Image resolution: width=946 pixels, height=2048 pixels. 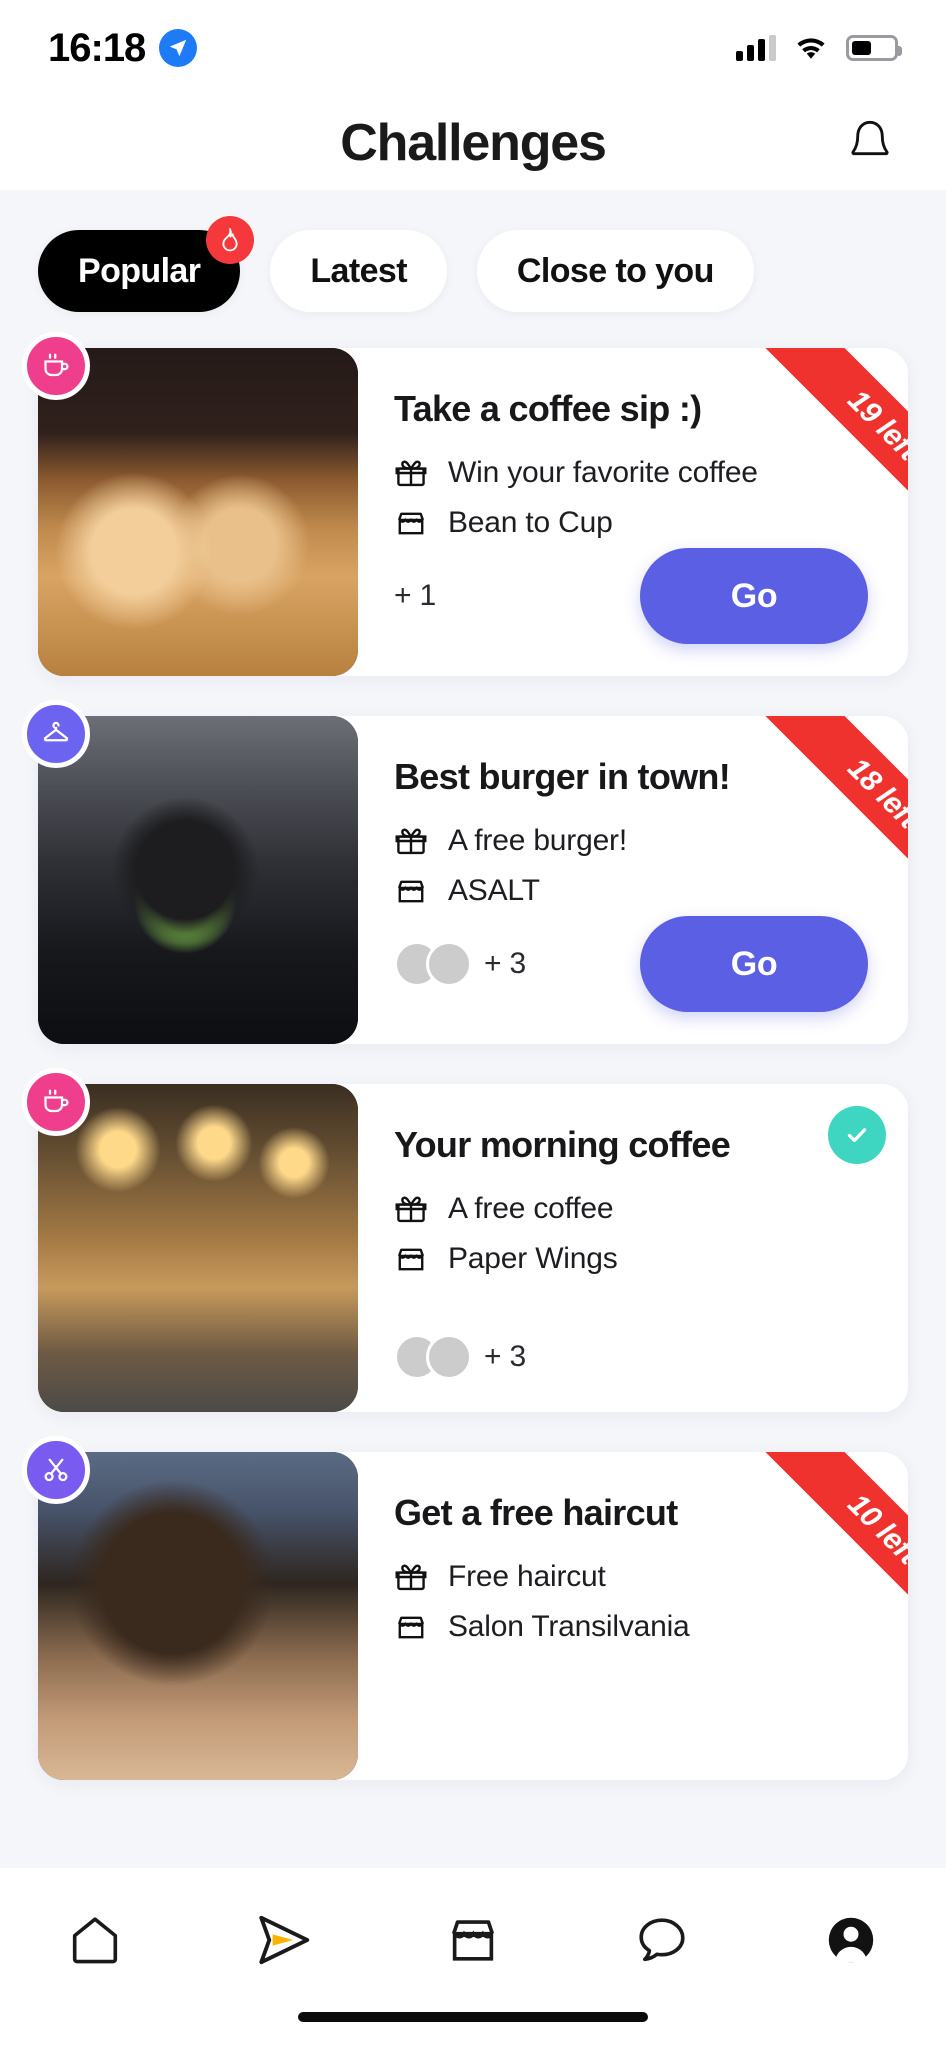 What do you see at coordinates (562, 1144) in the screenshot?
I see `challenge-title: Your morning coffee` at bounding box center [562, 1144].